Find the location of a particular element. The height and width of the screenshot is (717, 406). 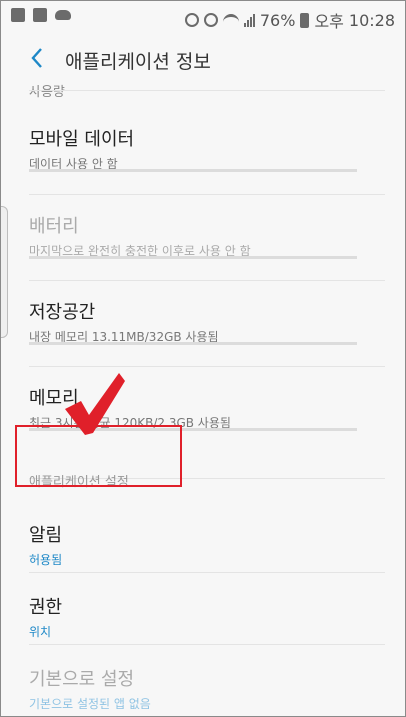

back-button is located at coordinates (38, 58).